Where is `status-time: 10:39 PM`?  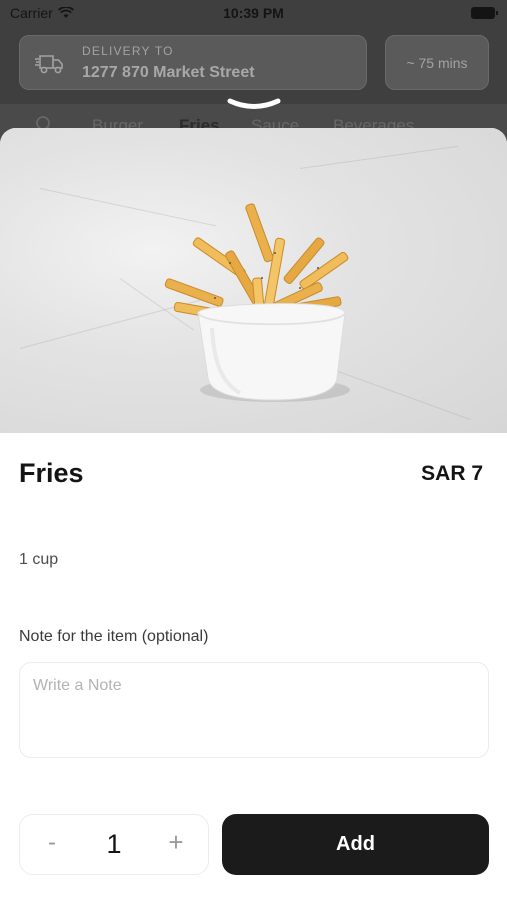 status-time: 10:39 PM is located at coordinates (253, 13).